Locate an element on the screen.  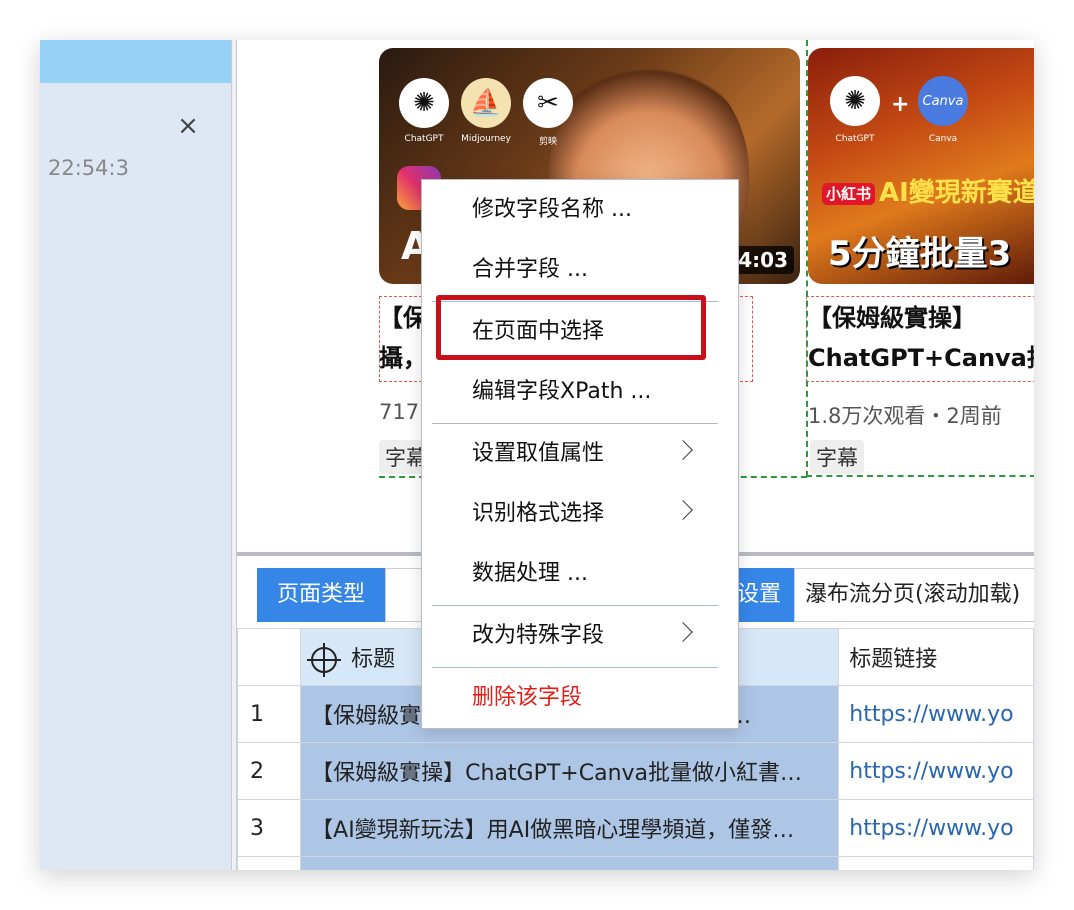
time-label: 22:54:3 is located at coordinates (88, 168).